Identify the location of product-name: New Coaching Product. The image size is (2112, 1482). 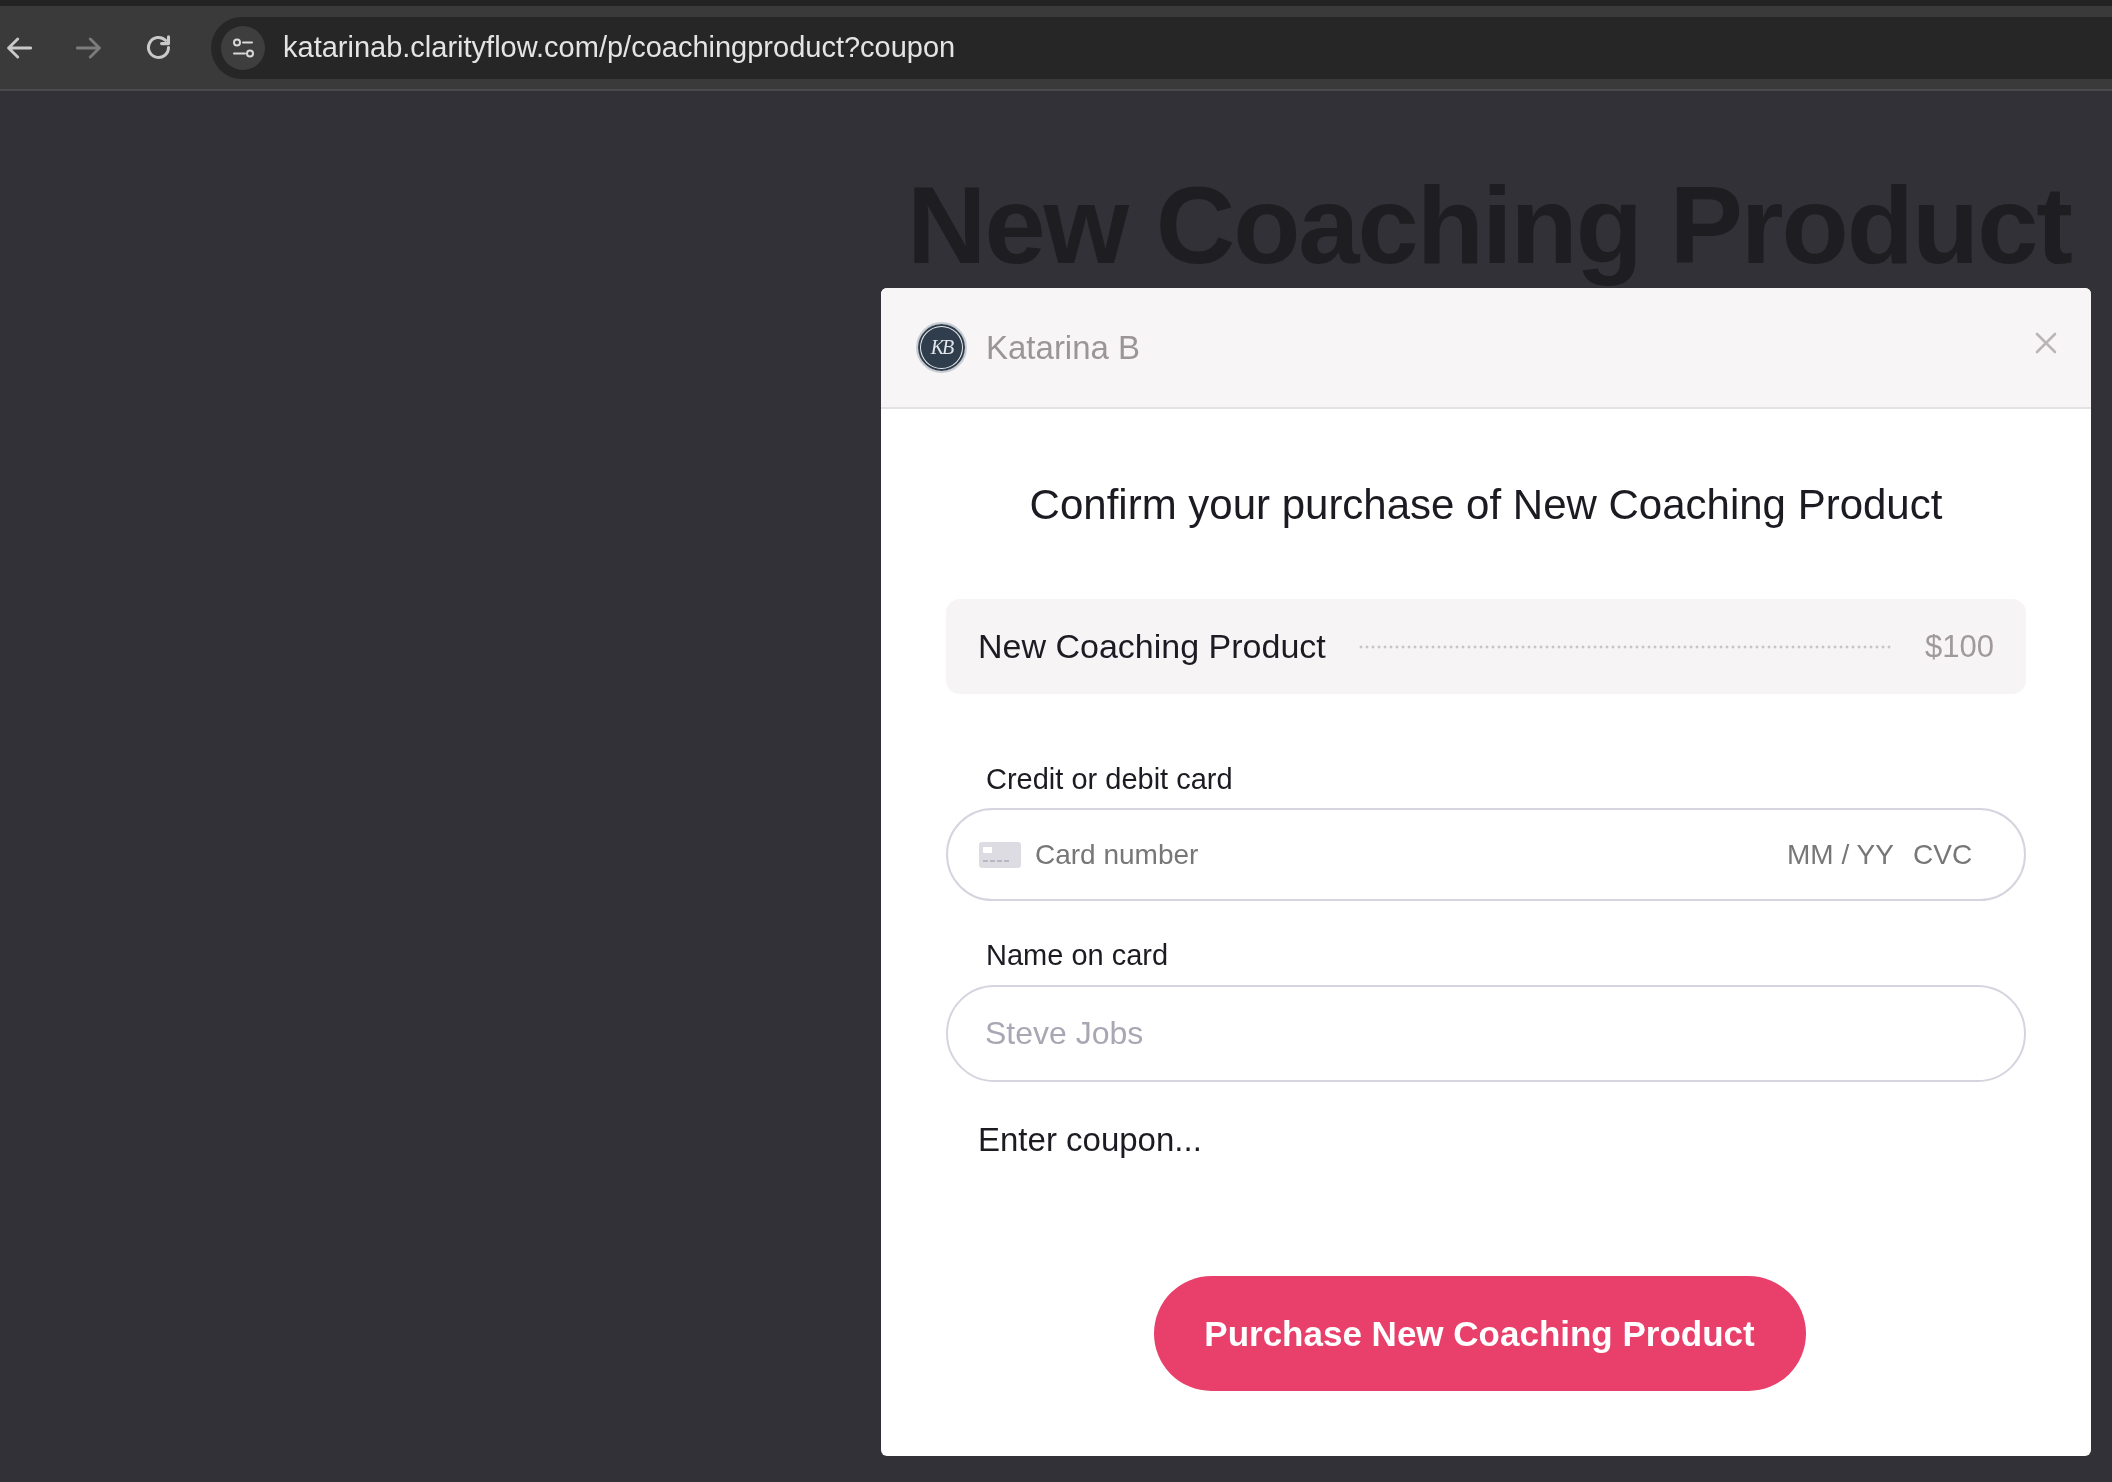
(1152, 646).